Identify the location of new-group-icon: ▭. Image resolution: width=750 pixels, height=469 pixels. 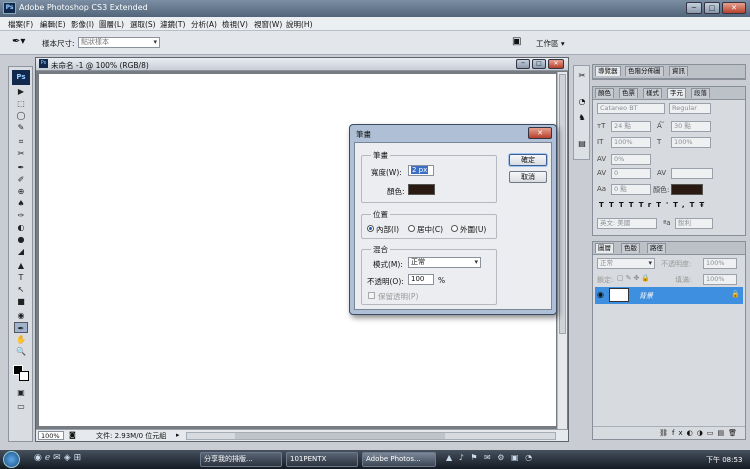
(712, 433).